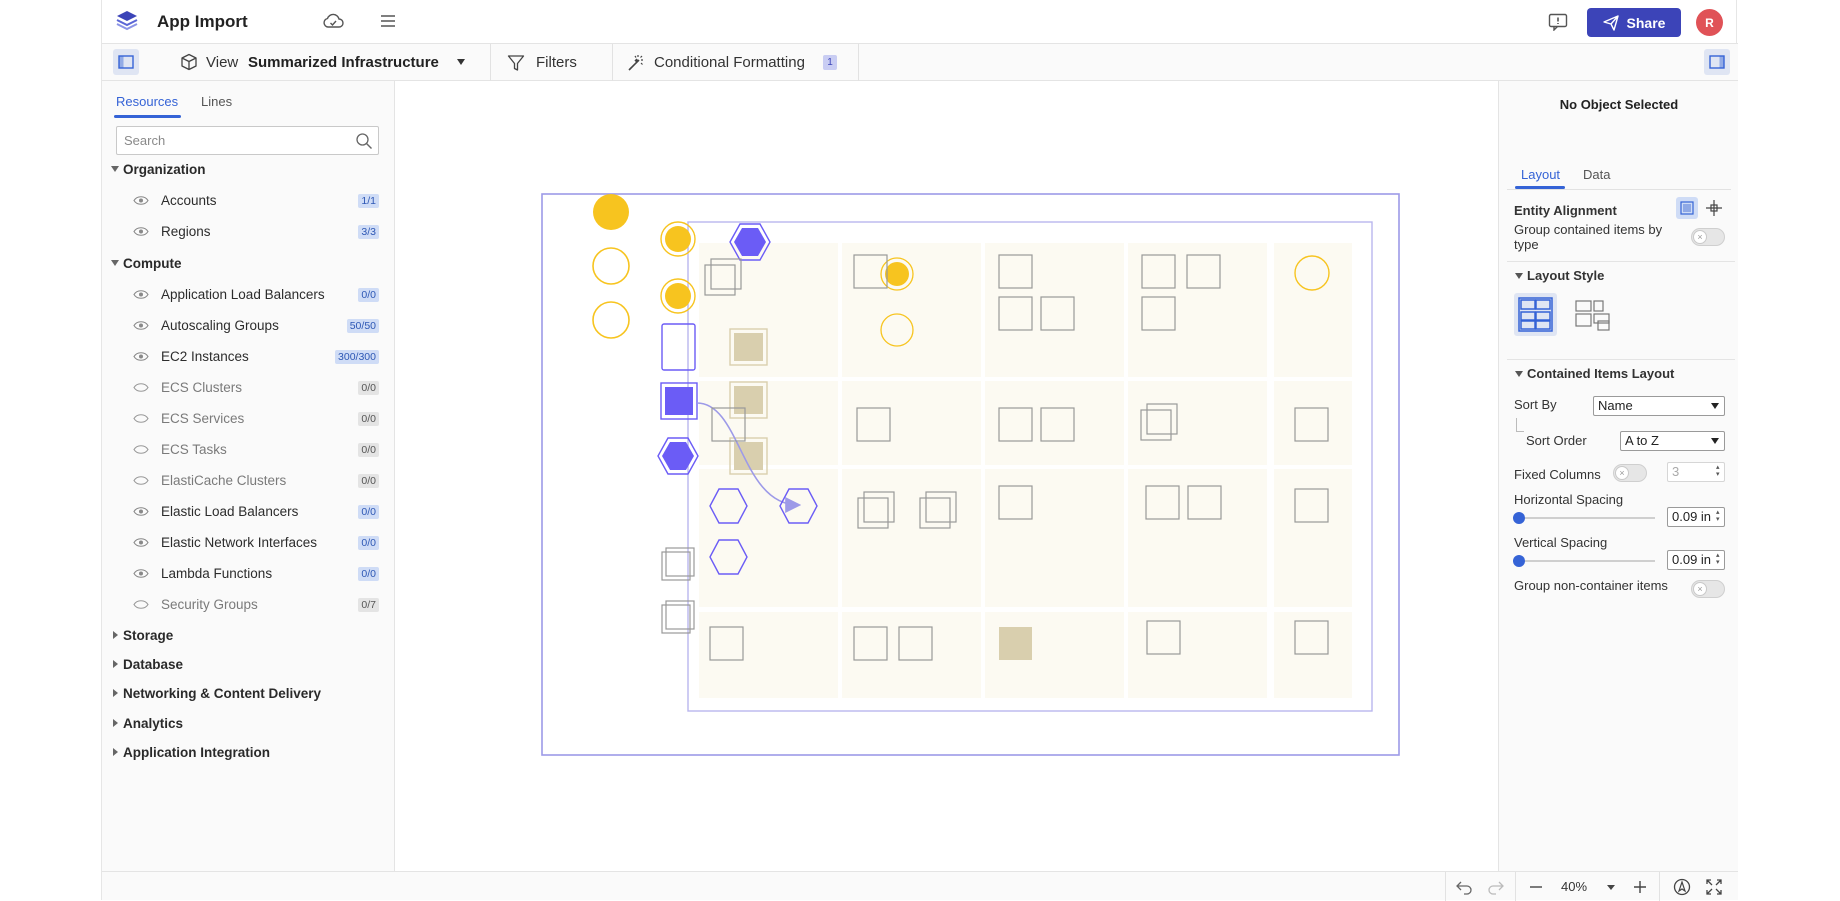 This screenshot has height=901, width=1840. What do you see at coordinates (333, 21) in the screenshot?
I see `cloud-icon` at bounding box center [333, 21].